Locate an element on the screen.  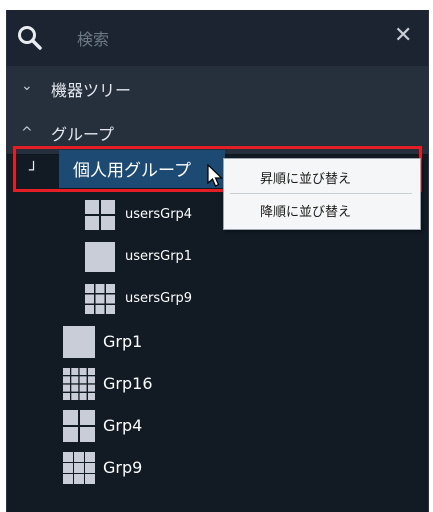
context-menu: 昇順に並び替え 降順に並び替え is located at coordinates (322, 194).